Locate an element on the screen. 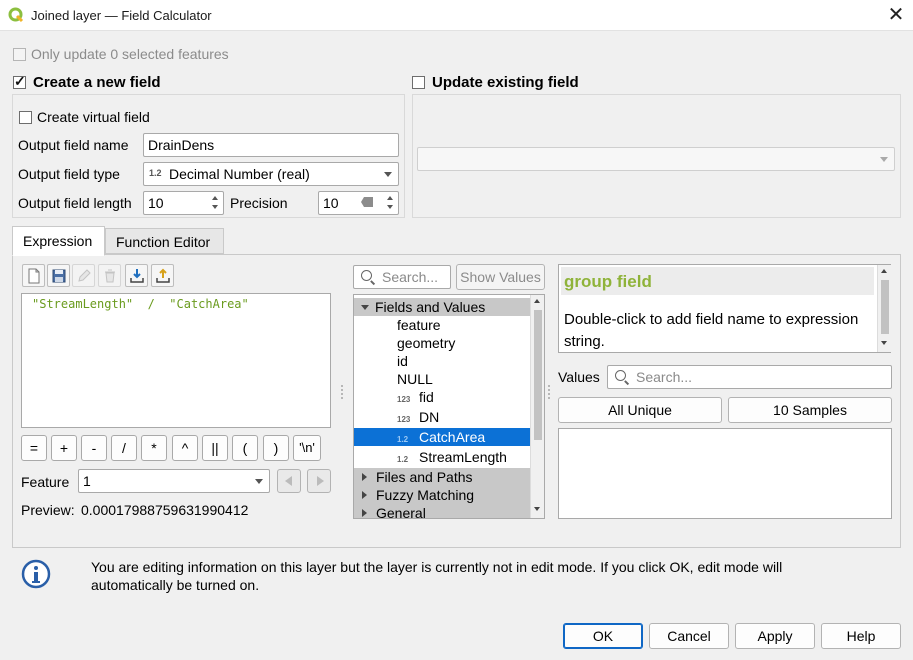 Image resolution: width=913 pixels, height=660 pixels. only-update-checkbox is located at coordinates (19, 54).